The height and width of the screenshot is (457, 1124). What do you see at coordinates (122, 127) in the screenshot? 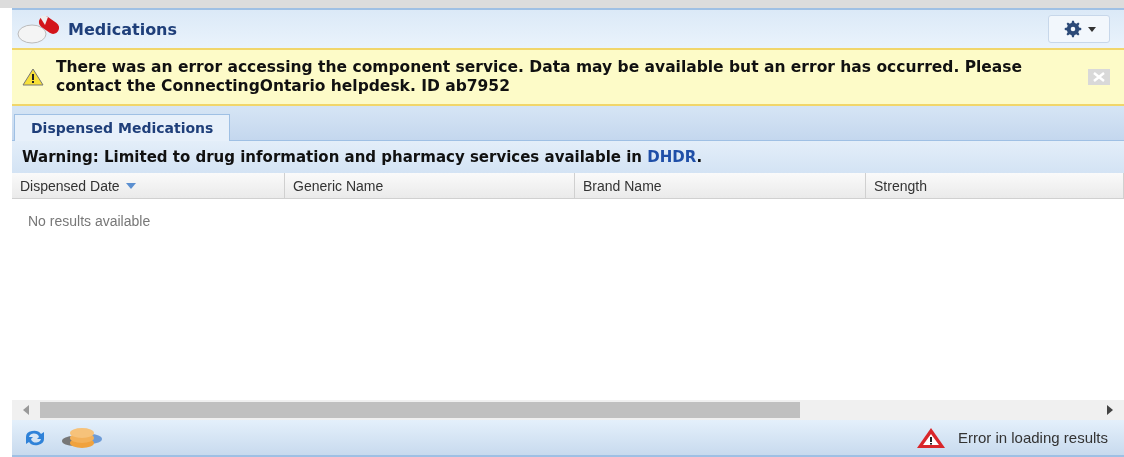
I see `tab: Dispensed Medications` at bounding box center [122, 127].